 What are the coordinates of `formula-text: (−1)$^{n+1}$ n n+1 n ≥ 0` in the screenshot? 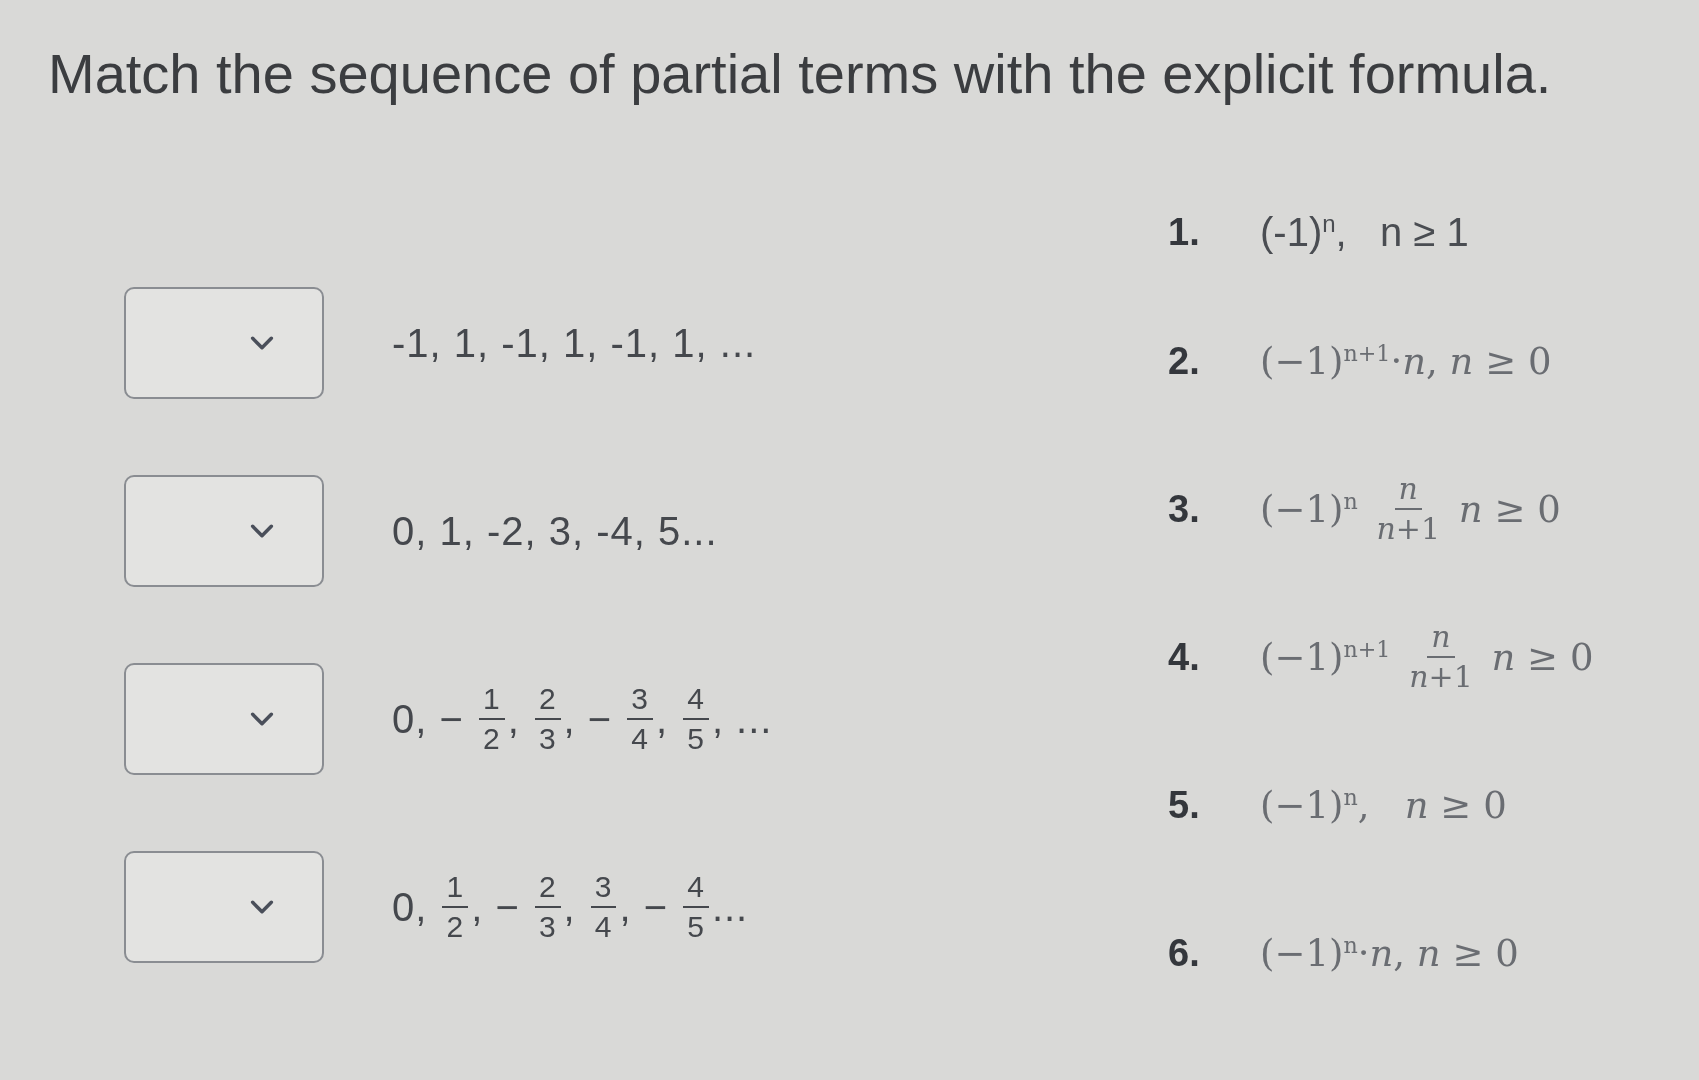 It's located at (1427, 657).